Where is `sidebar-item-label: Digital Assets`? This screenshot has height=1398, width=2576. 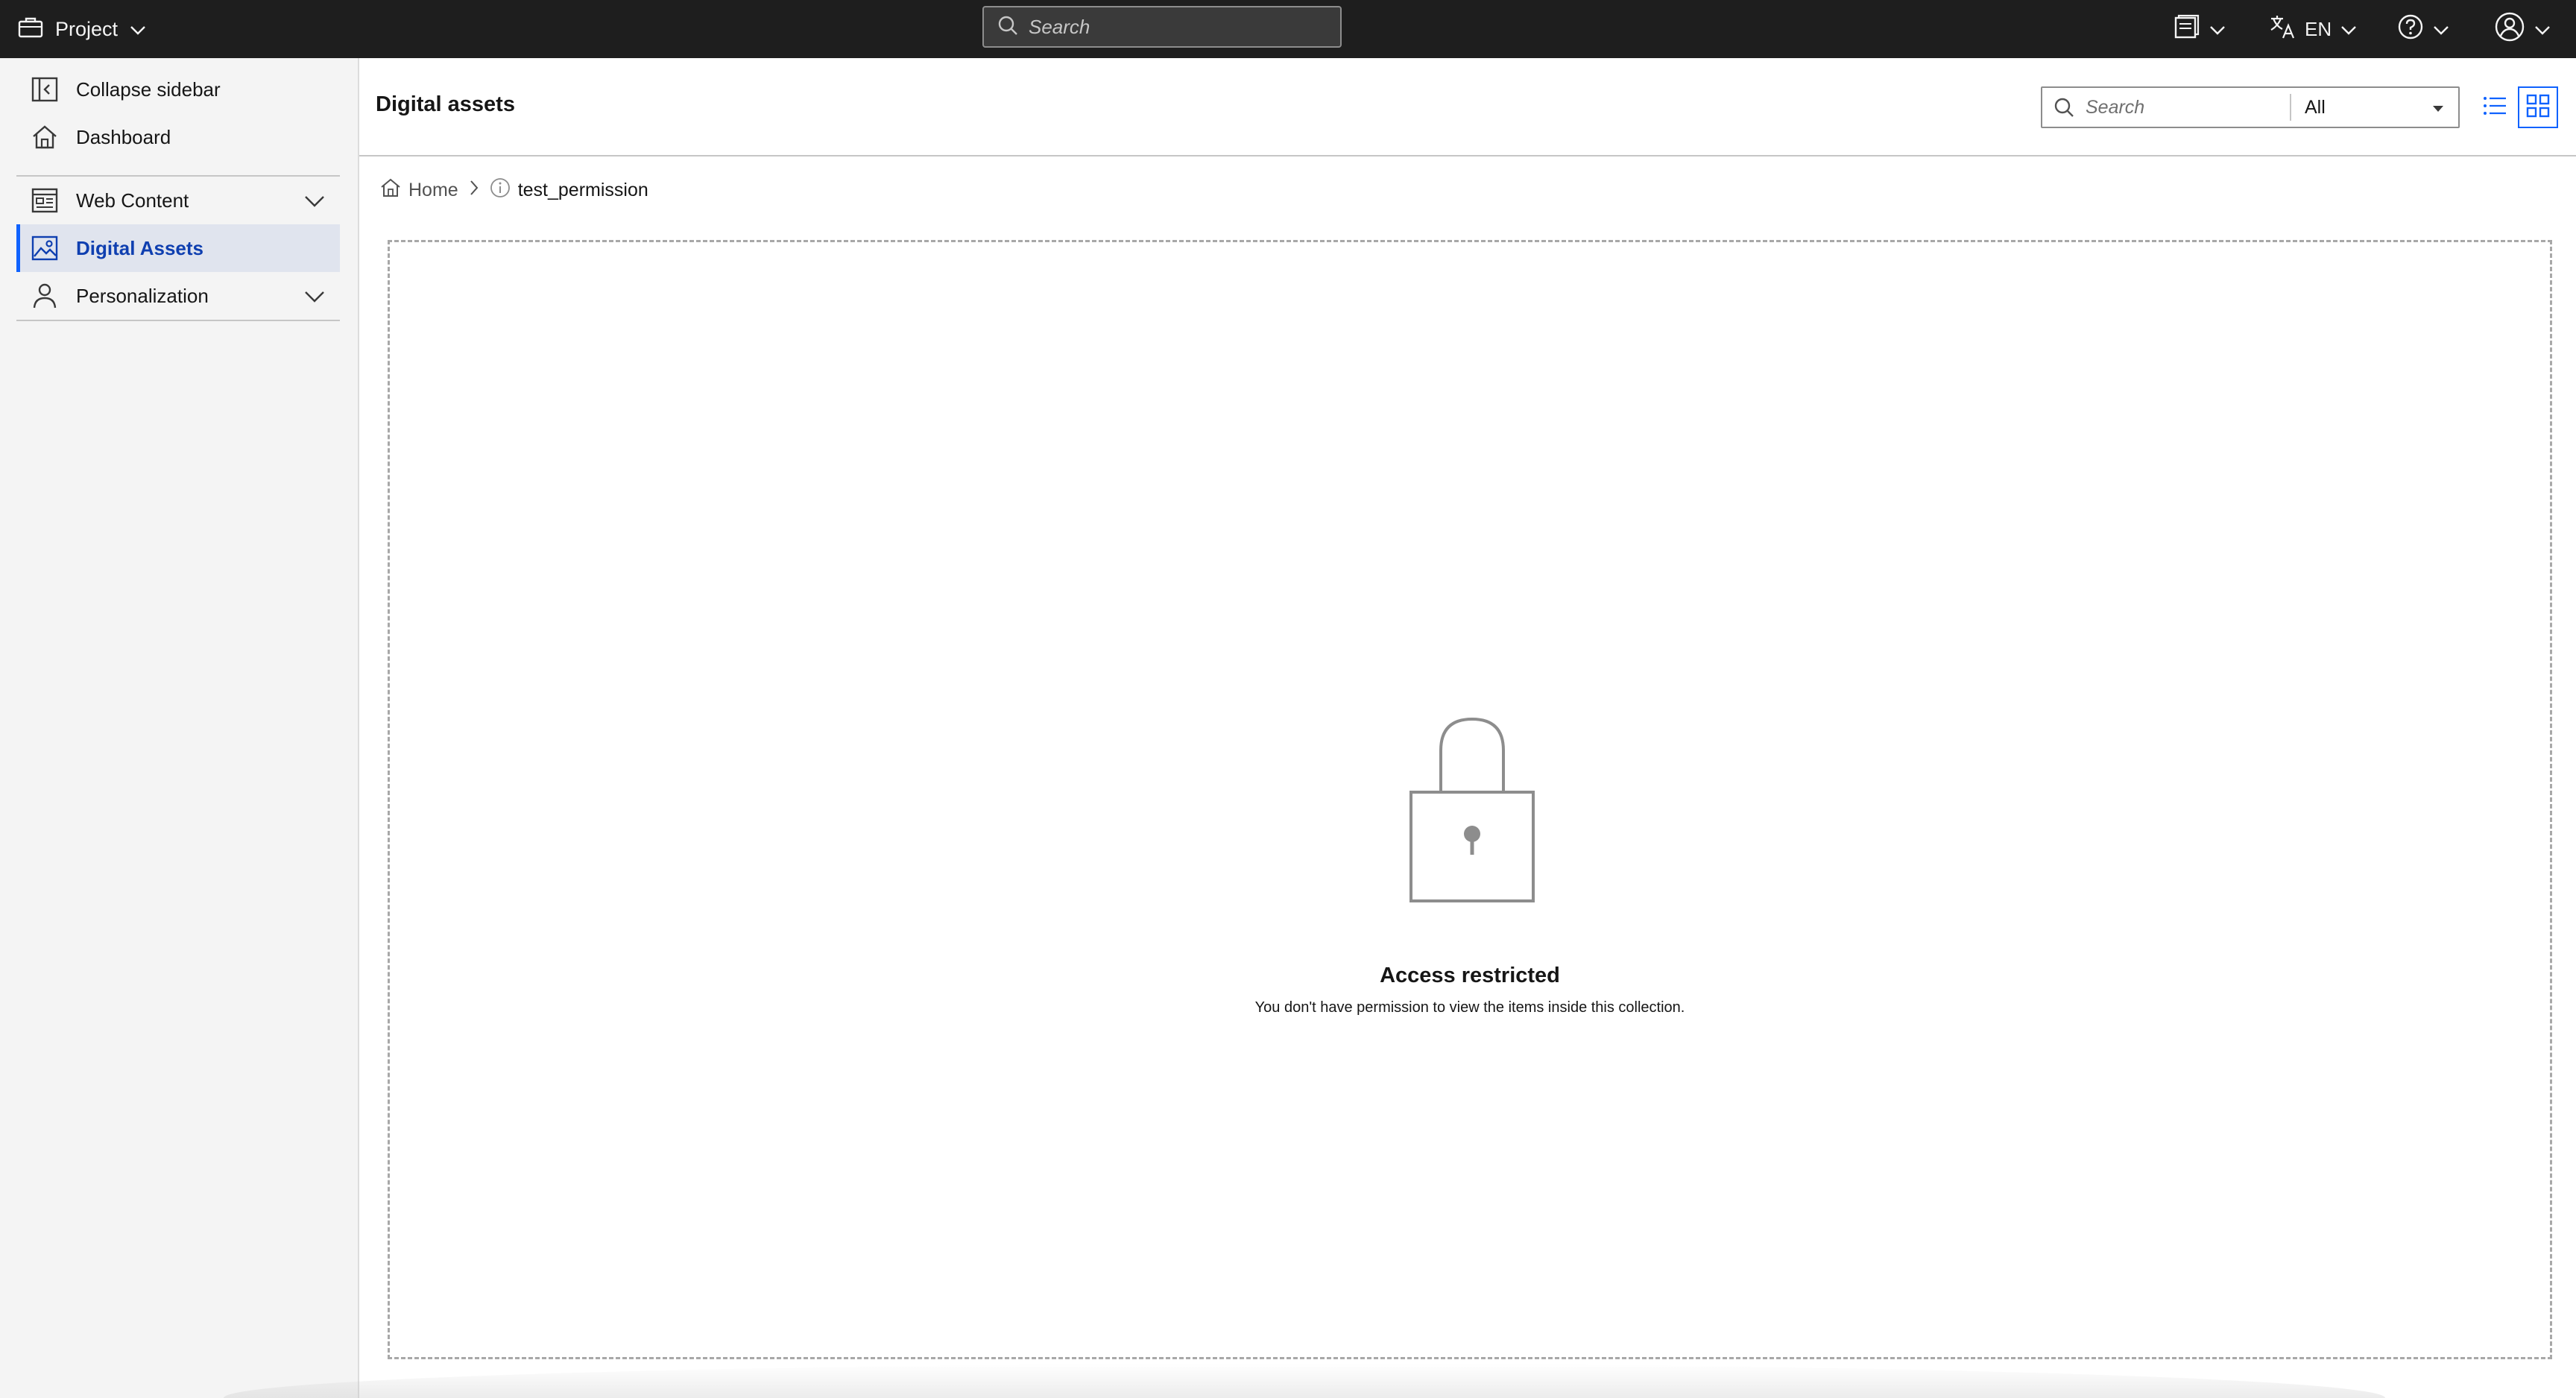
sidebar-item-label: Digital Assets is located at coordinates (139, 247).